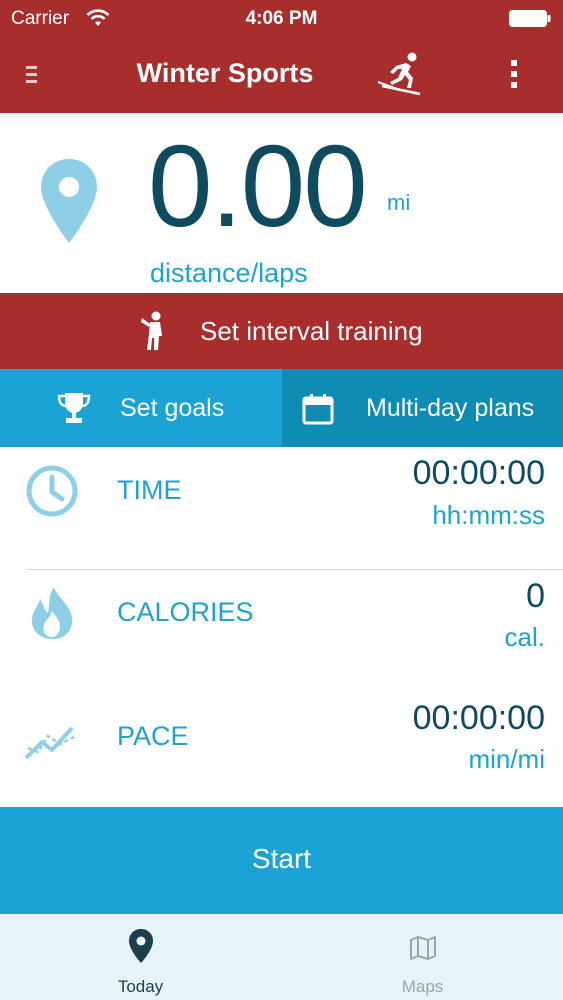 The height and width of the screenshot is (1000, 563). I want to click on time-value: 00:00:00, so click(478, 473).